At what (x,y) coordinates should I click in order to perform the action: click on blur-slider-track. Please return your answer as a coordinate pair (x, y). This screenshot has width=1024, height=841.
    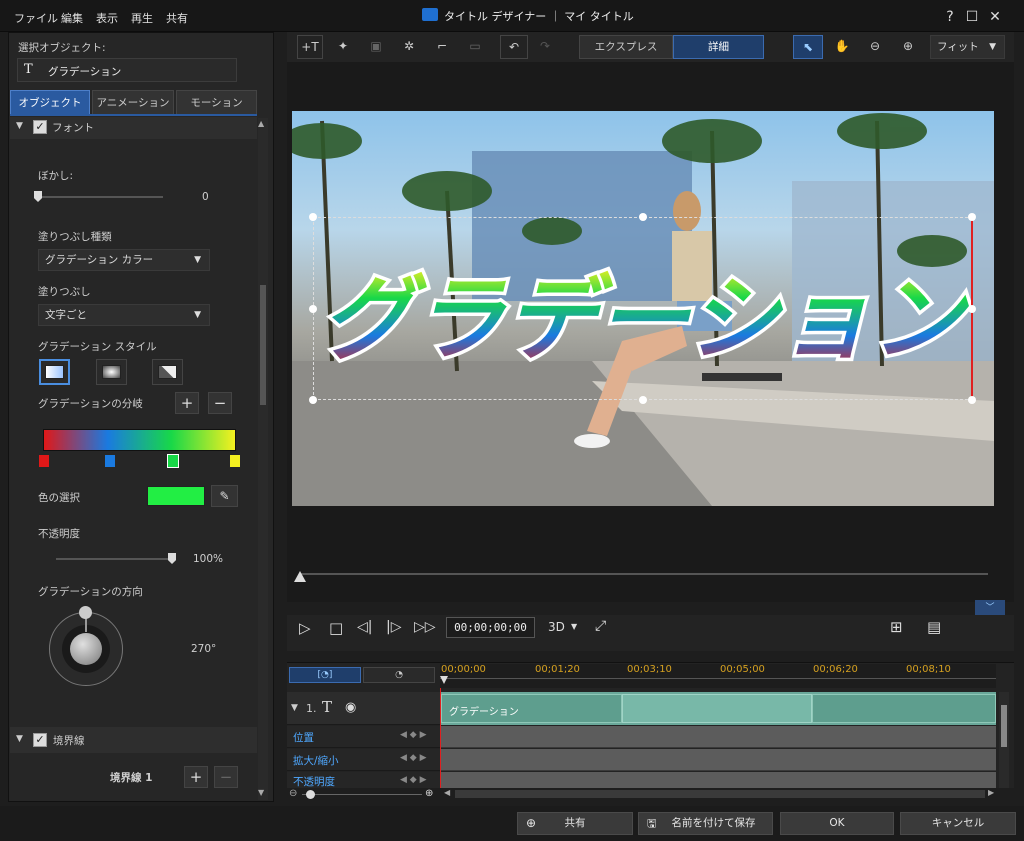
    Looking at the image, I should click on (100, 197).